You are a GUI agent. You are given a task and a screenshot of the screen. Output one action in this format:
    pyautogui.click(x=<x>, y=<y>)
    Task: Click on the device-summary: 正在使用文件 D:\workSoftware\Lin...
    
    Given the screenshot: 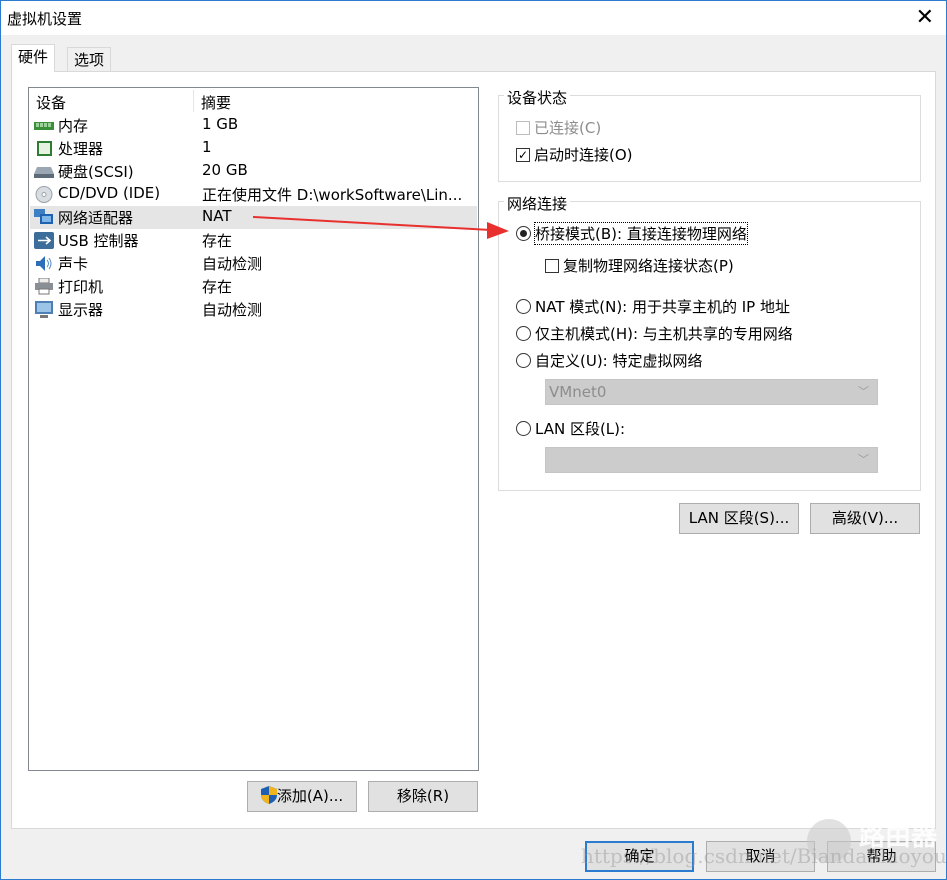 What is the action you would take?
    pyautogui.click(x=332, y=195)
    